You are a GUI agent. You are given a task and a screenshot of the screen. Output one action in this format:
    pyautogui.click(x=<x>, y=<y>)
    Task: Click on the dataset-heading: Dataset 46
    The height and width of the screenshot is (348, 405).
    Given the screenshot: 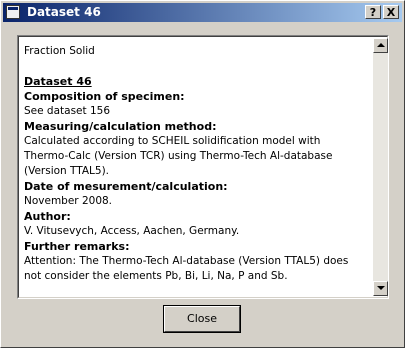 What is the action you would take?
    pyautogui.click(x=58, y=81)
    